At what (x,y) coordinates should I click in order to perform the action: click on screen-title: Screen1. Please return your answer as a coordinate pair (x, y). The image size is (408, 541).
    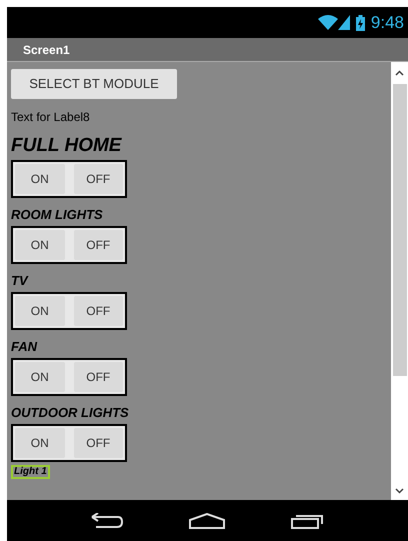
    Looking at the image, I should click on (46, 50).